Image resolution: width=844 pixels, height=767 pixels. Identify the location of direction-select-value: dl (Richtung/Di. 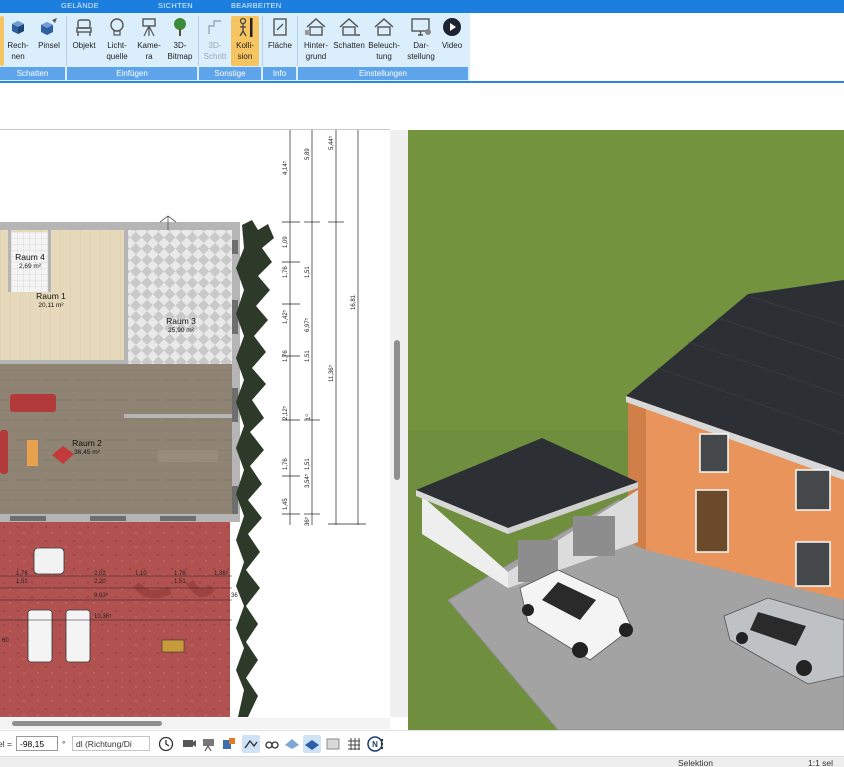
(104, 744).